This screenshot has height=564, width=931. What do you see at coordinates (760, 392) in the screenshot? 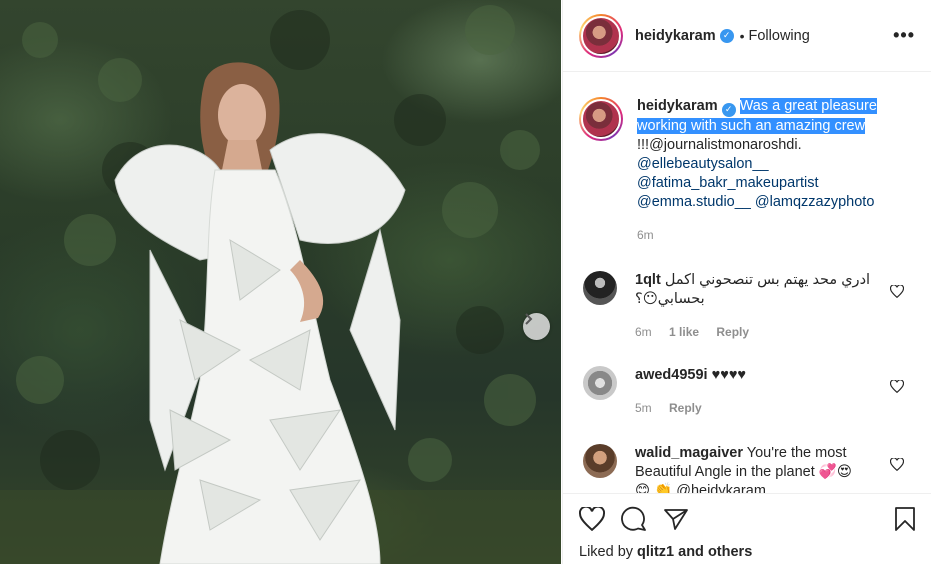
I see `comment-body: awed4959i ♥♥♥♥ 5m Reply` at bounding box center [760, 392].